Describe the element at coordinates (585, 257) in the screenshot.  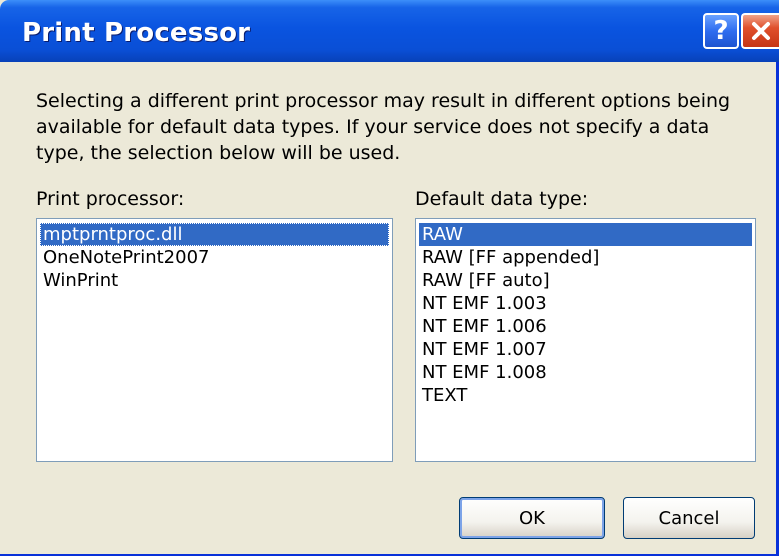
I see `list-item-datatype: RAW [FF appended]` at that location.